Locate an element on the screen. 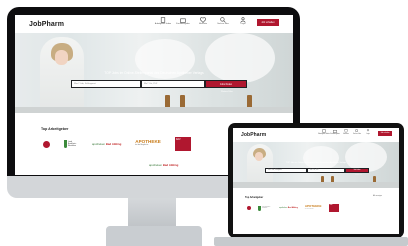 Image resolution: width=408 pixels, height=246 pixels. all-employers-link: Alle anzeigen is located at coordinates (377, 196).